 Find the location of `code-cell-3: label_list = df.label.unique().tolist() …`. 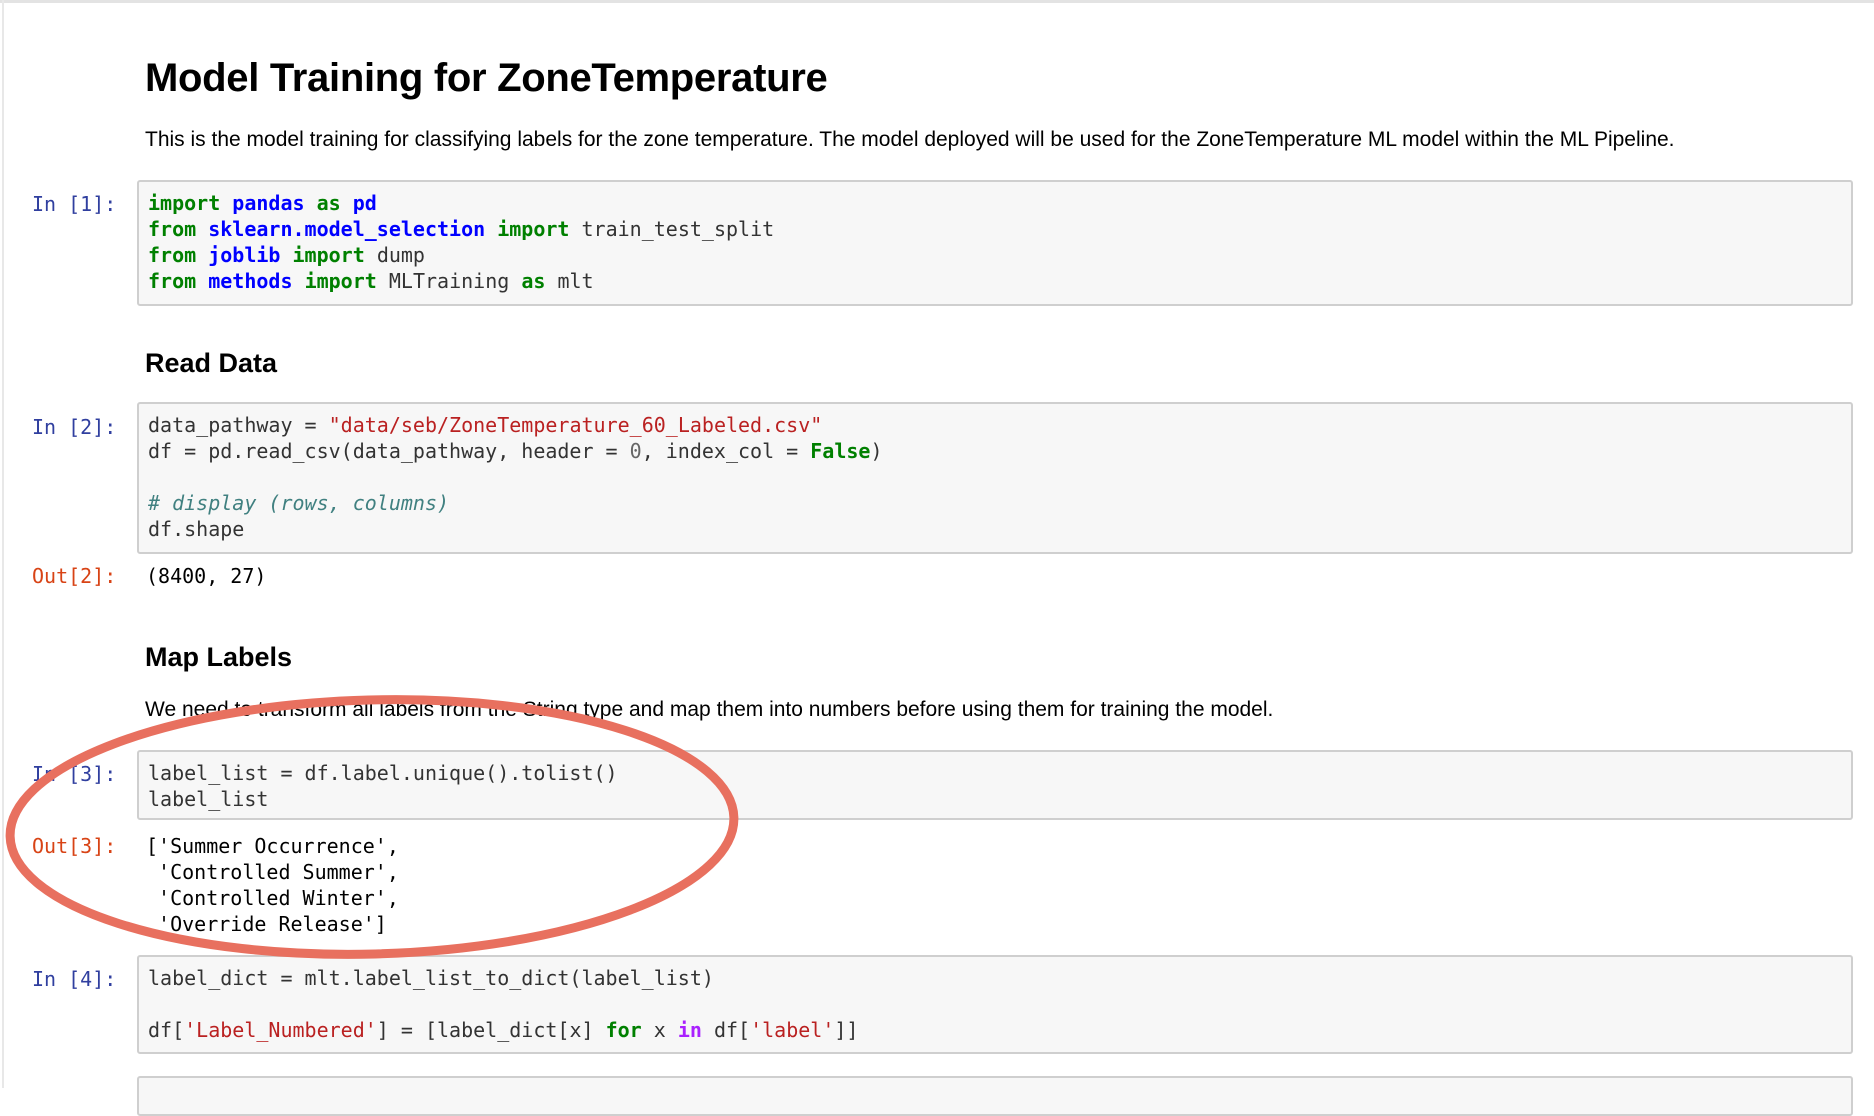

code-cell-3: label_list = df.label.unique().tolist() … is located at coordinates (995, 785).